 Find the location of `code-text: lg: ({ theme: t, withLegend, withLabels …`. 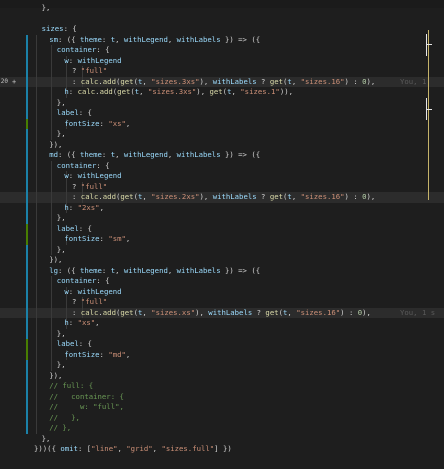

code-text: lg: ({ theme: t, withLegend, withLabels … is located at coordinates (154, 271).